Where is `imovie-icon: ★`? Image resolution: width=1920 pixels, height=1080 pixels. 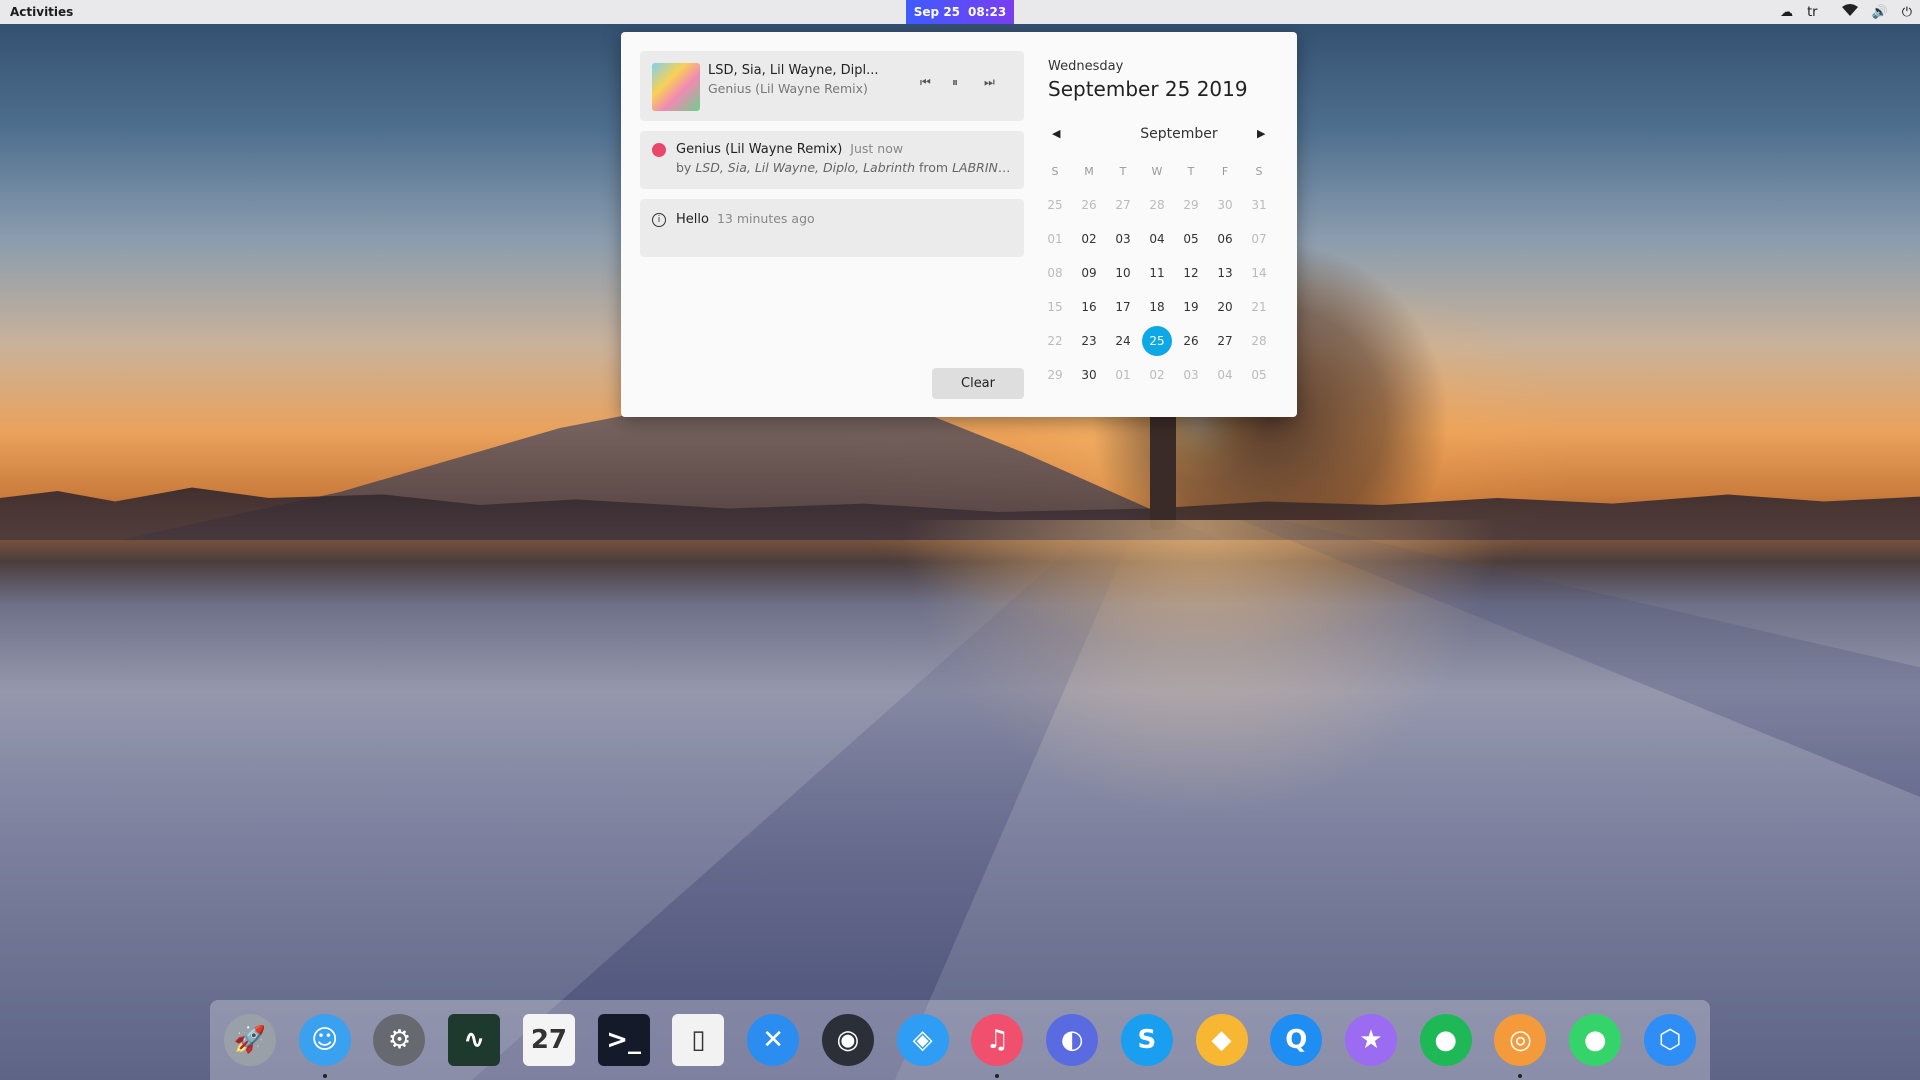
imovie-icon: ★ is located at coordinates (1371, 1040).